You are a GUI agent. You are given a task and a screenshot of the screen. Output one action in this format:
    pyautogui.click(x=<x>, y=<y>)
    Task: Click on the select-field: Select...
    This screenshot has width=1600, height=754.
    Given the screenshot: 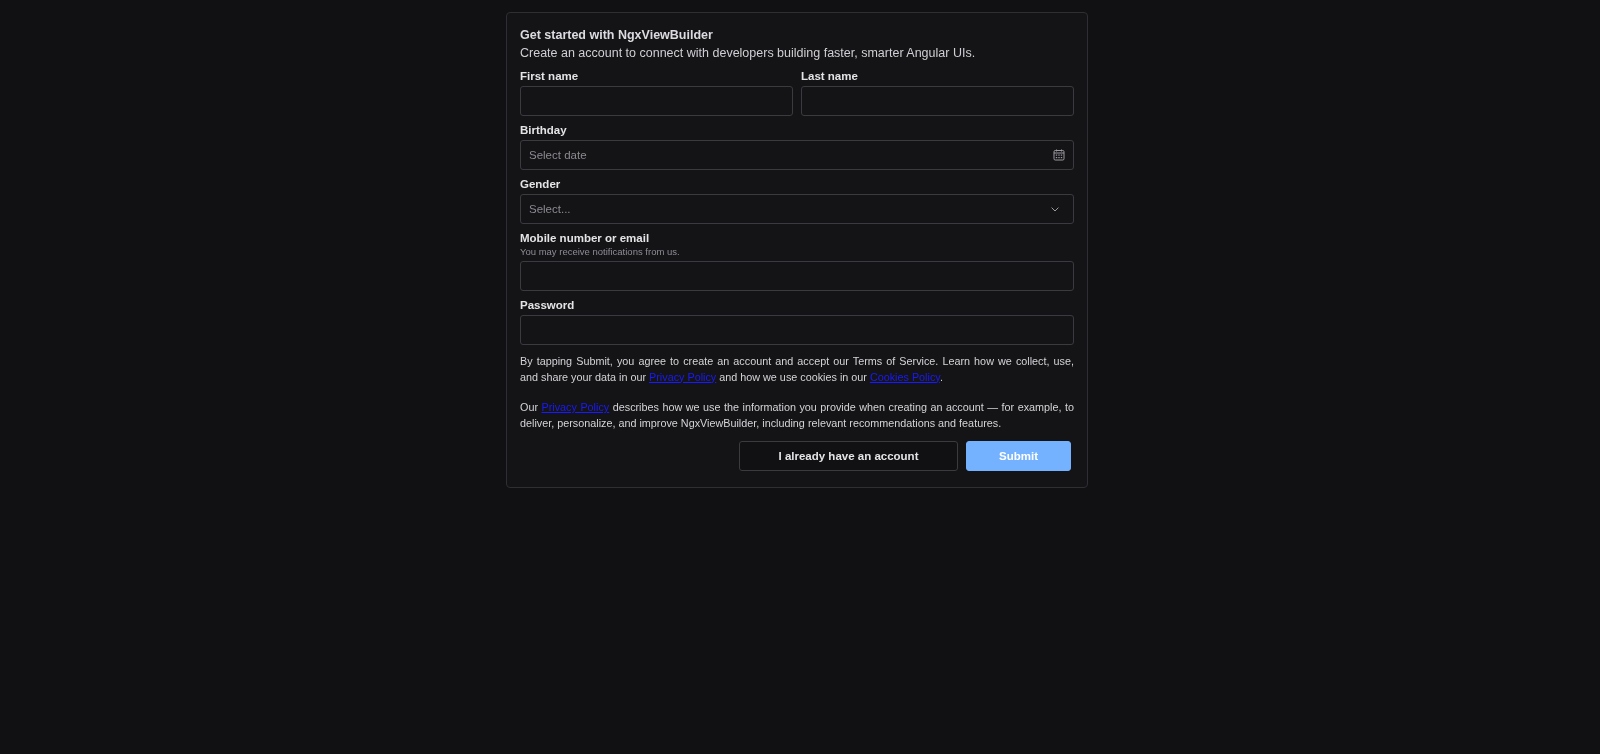 What is the action you would take?
    pyautogui.click(x=797, y=209)
    